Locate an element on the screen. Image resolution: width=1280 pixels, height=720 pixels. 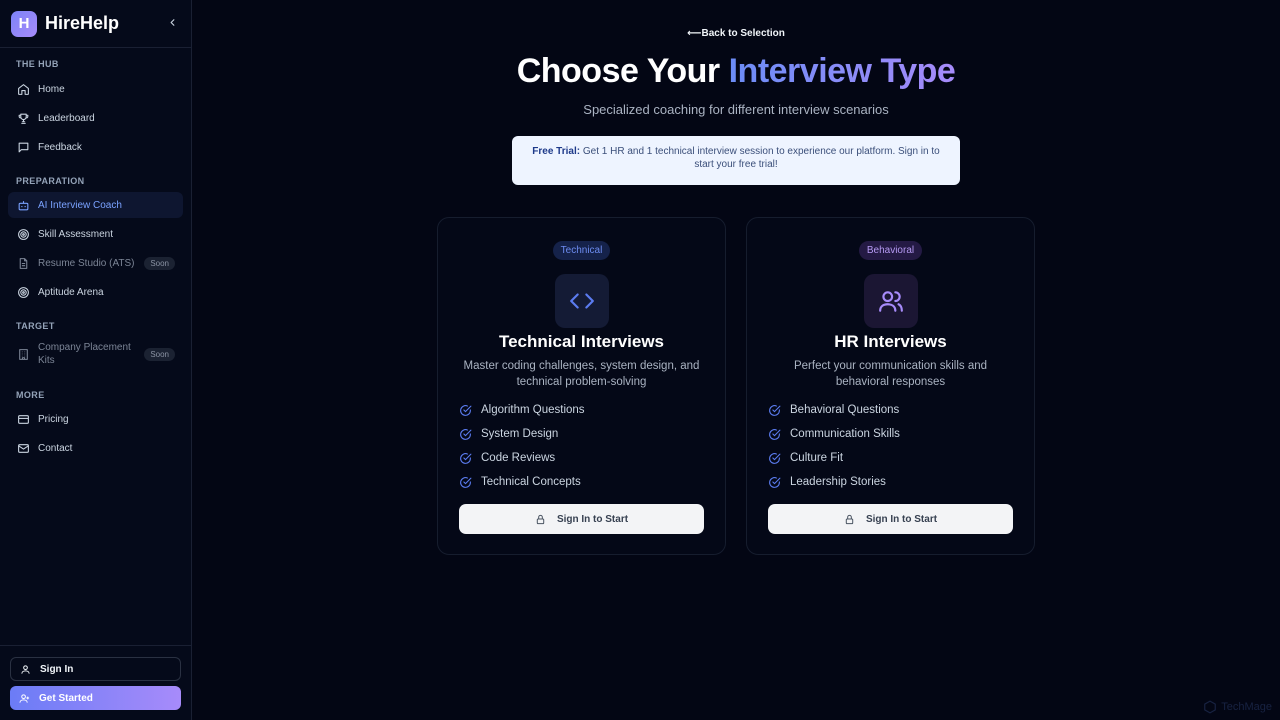
page-title: Choose Your Interview Type is located at coordinates (736, 71).